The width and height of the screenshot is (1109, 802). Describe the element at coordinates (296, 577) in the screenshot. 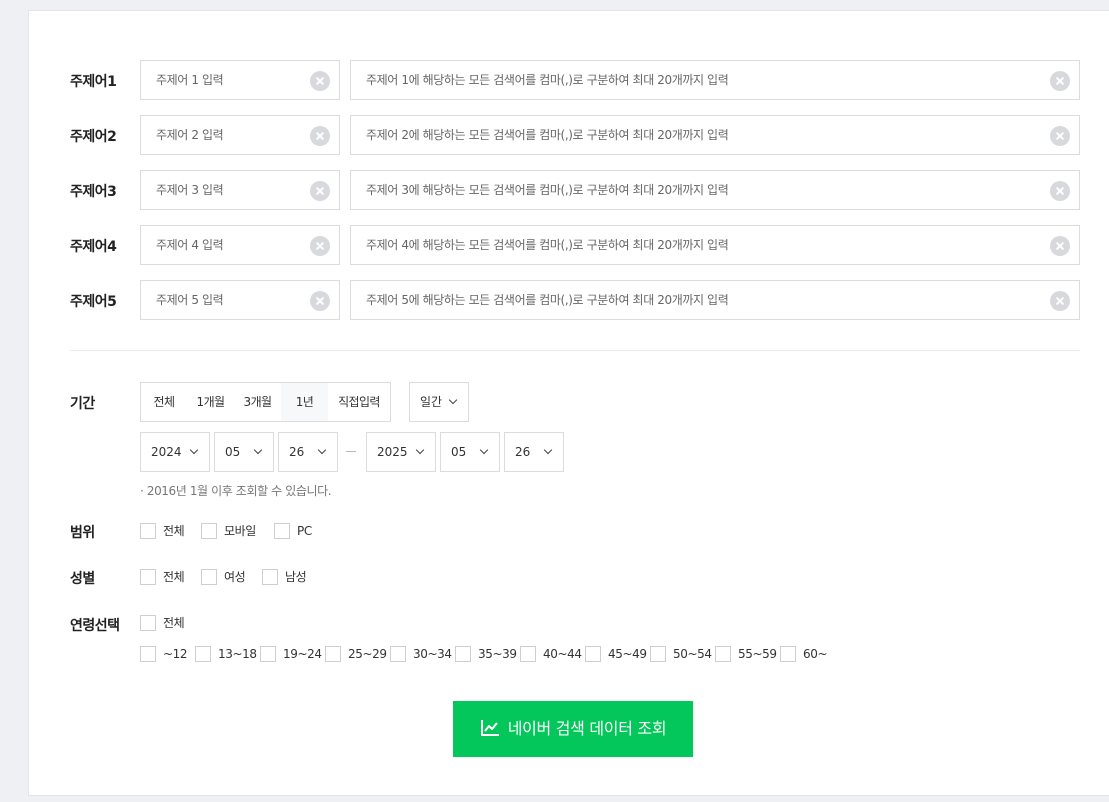

I see `option-label: 남성` at that location.